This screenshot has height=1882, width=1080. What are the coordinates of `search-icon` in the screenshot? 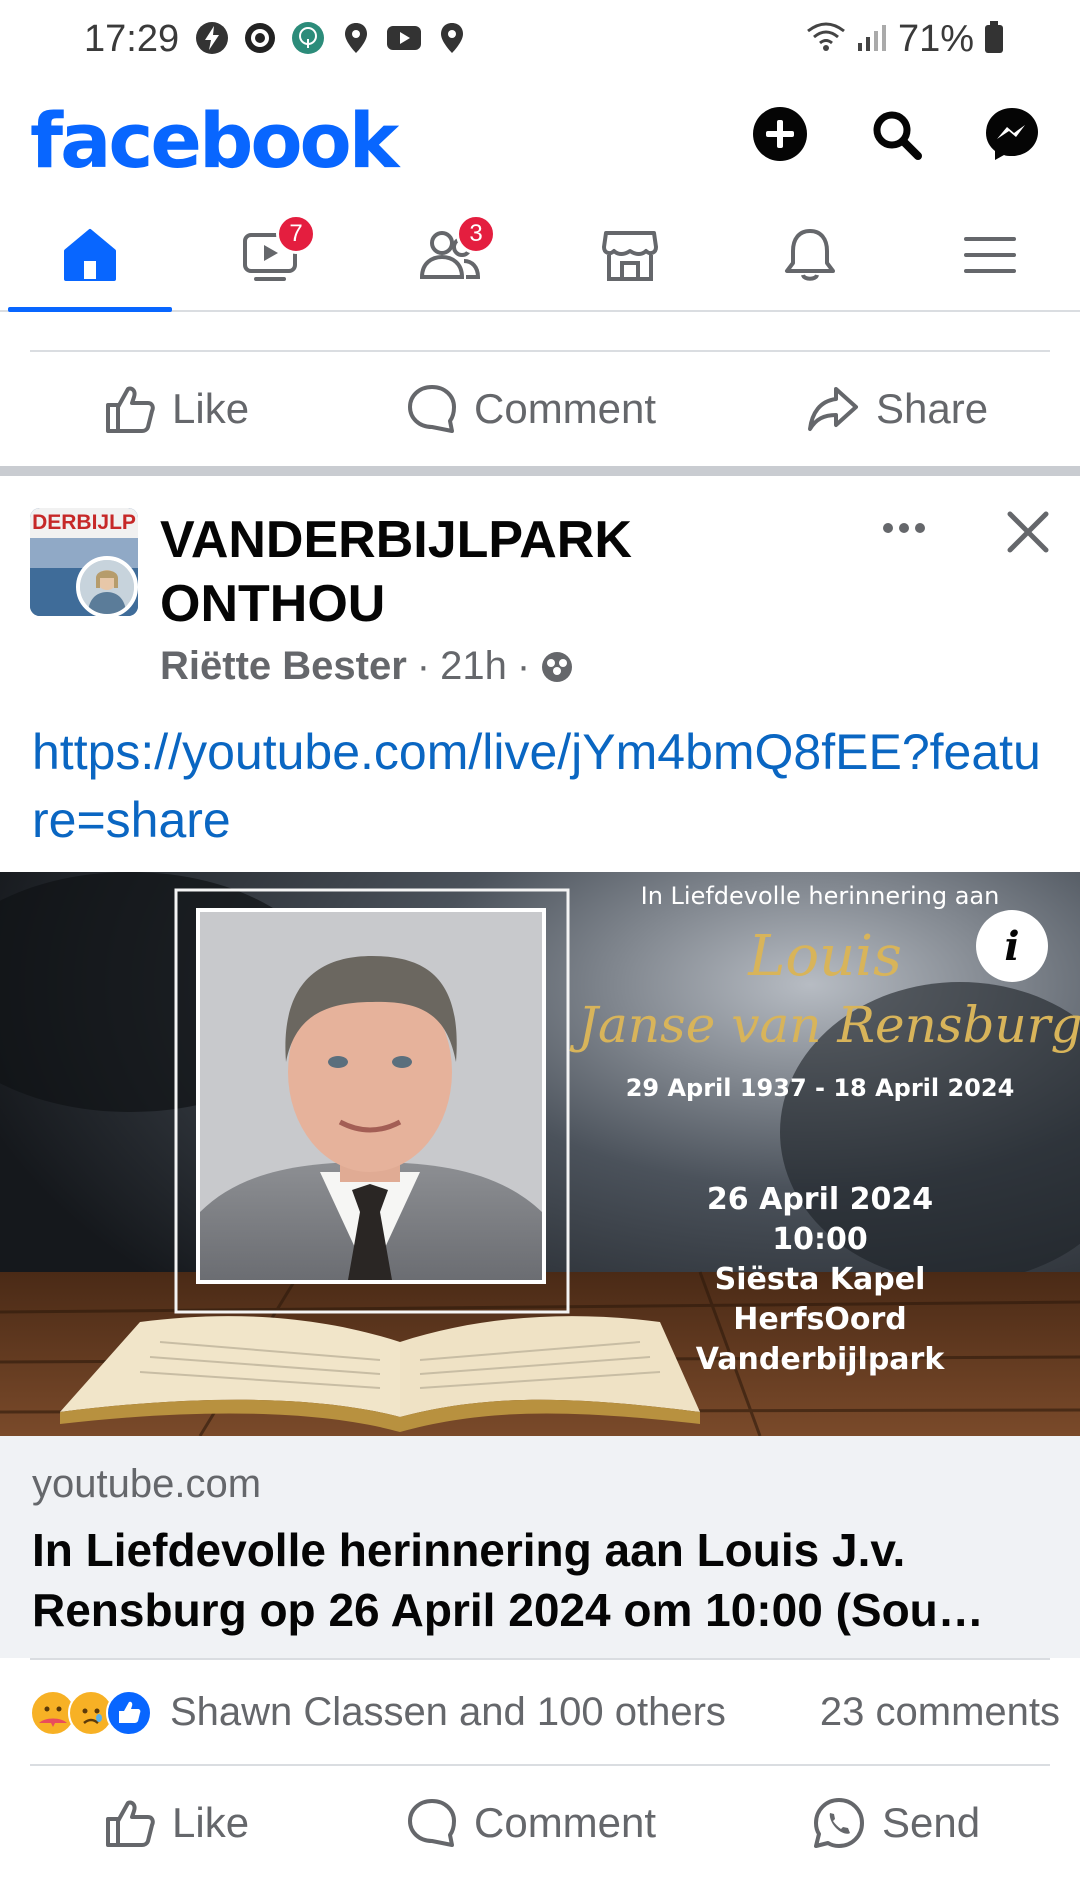 It's located at (897, 135).